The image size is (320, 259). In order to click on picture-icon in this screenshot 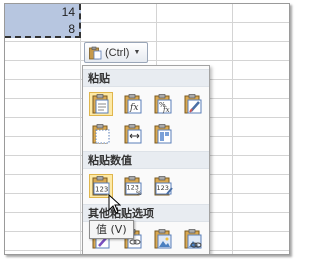, I will do `click(163, 239)`.